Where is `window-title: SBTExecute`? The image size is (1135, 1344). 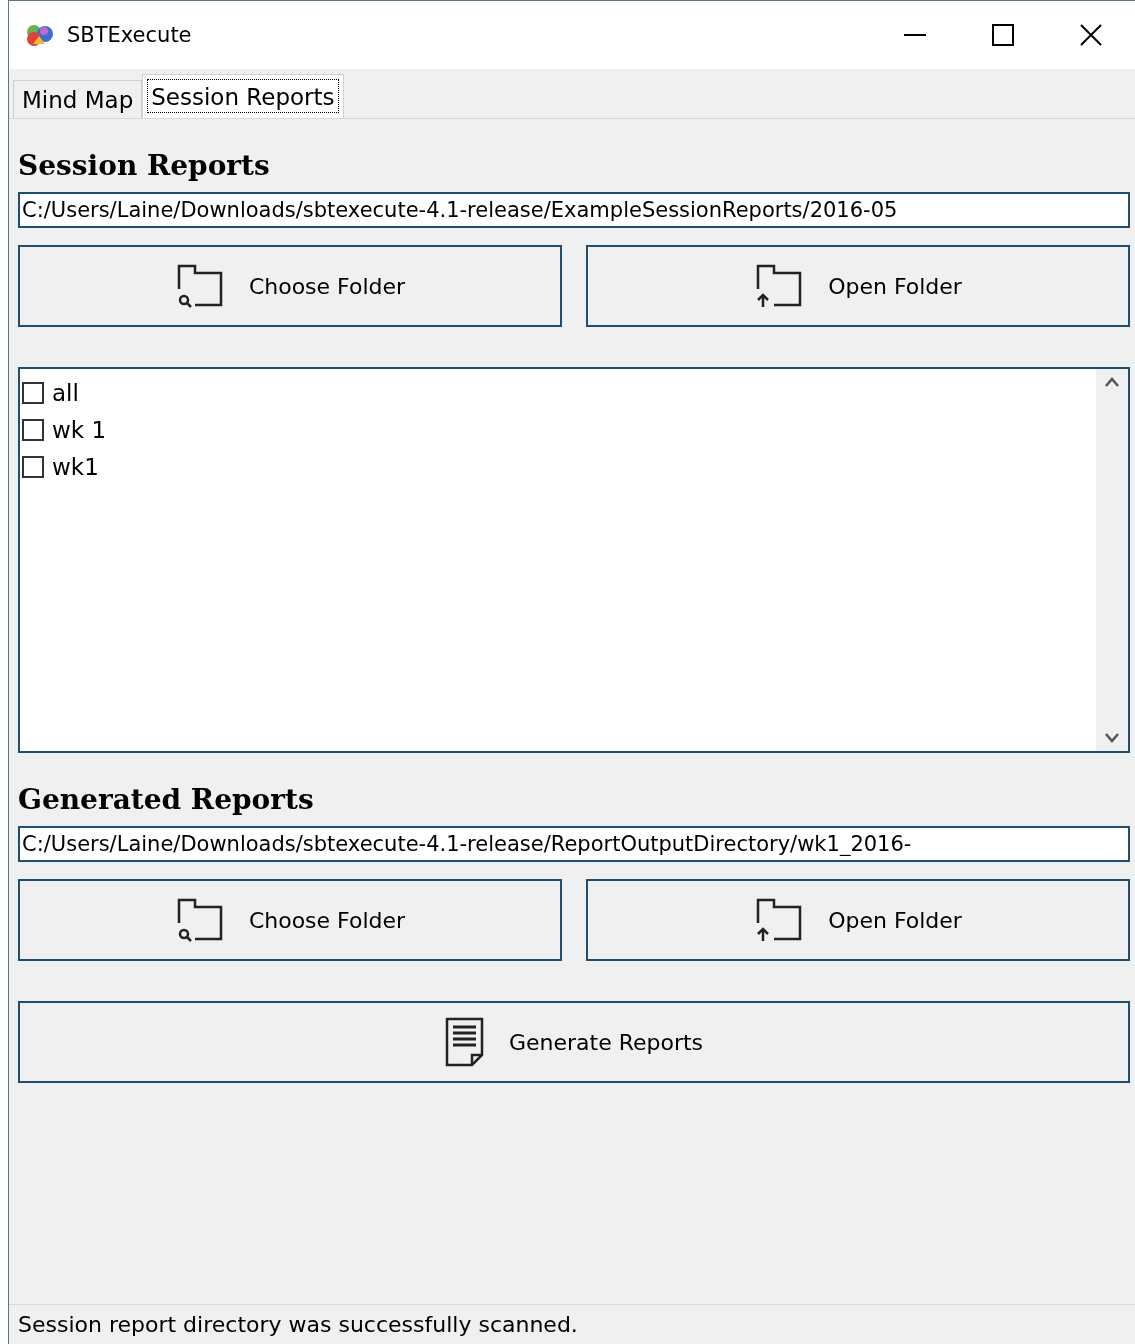
window-title: SBTExecute is located at coordinates (130, 35).